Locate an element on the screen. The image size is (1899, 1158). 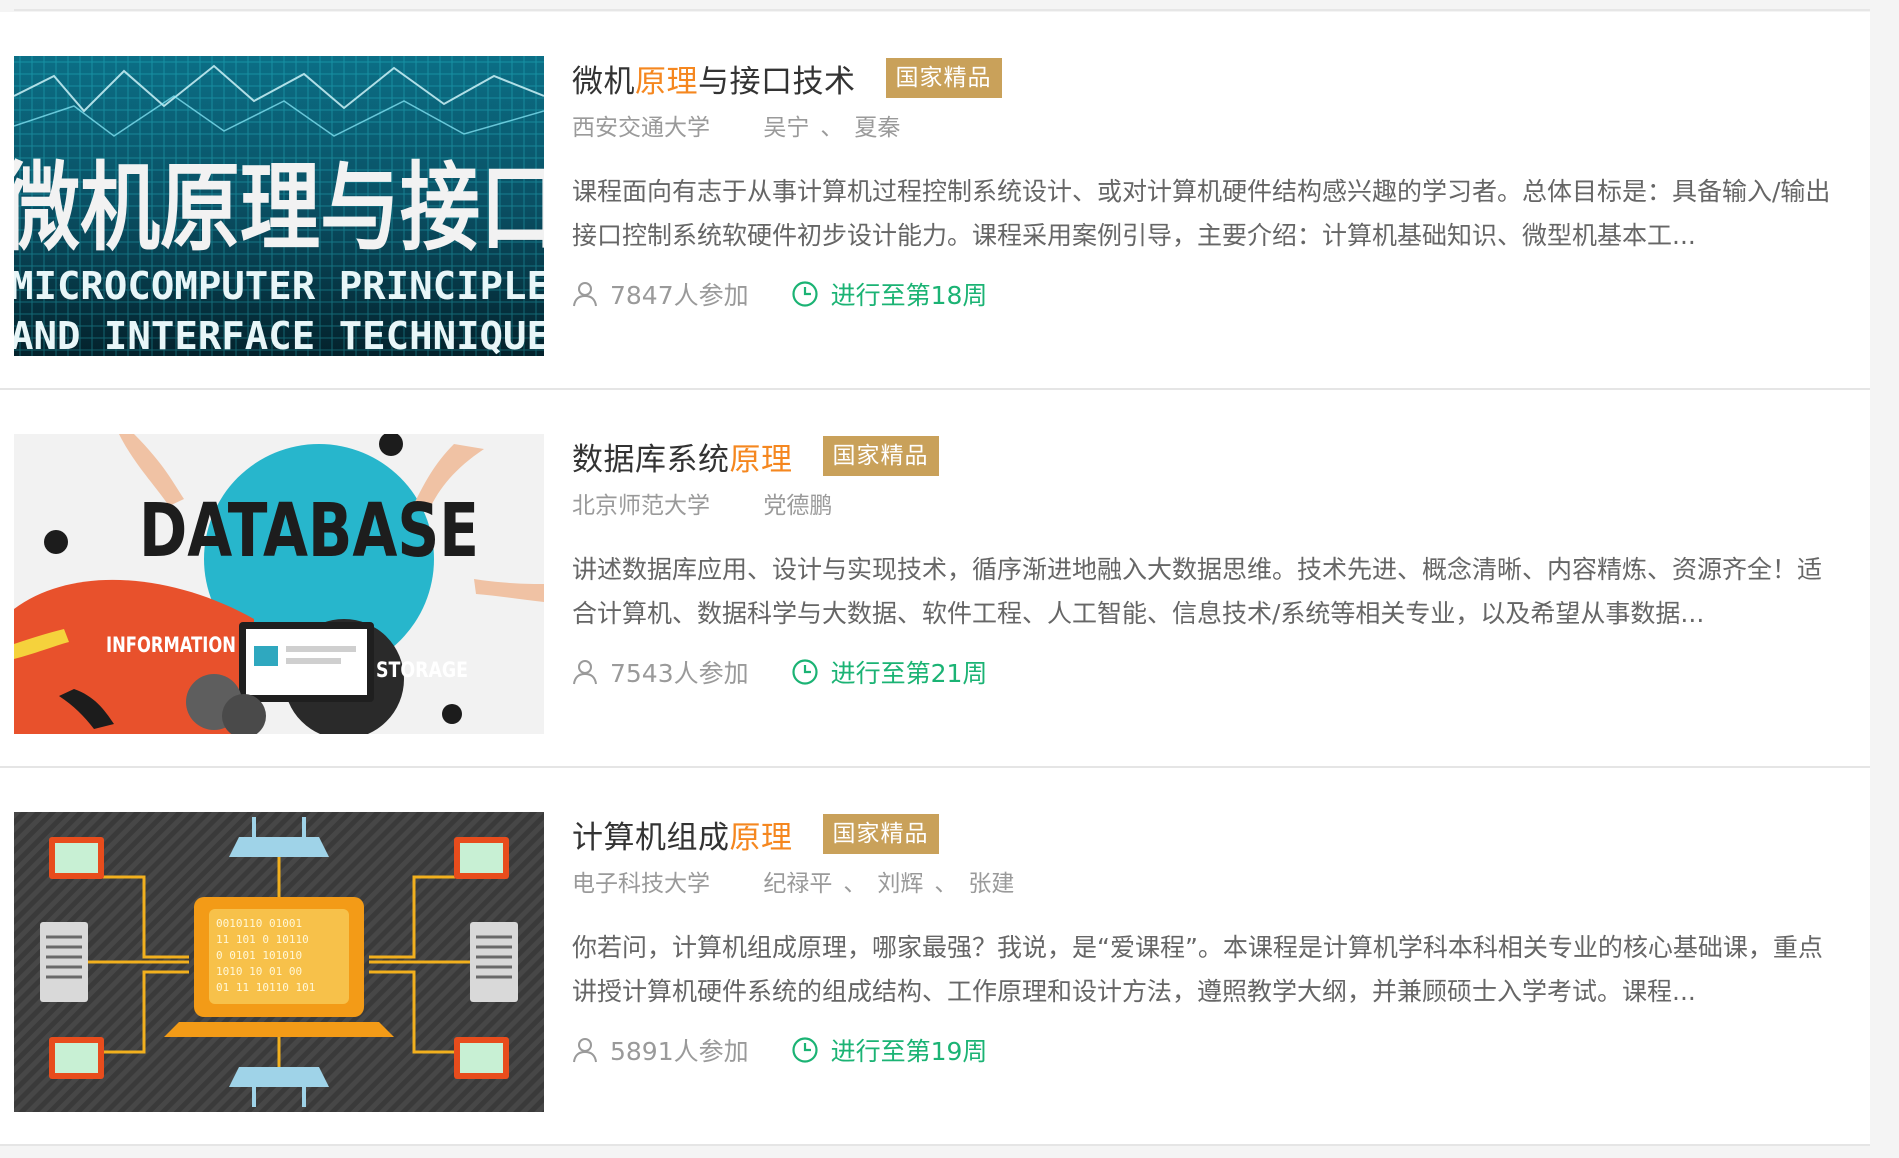
svg-text: 11 101 0 10110 is located at coordinates (262, 939).